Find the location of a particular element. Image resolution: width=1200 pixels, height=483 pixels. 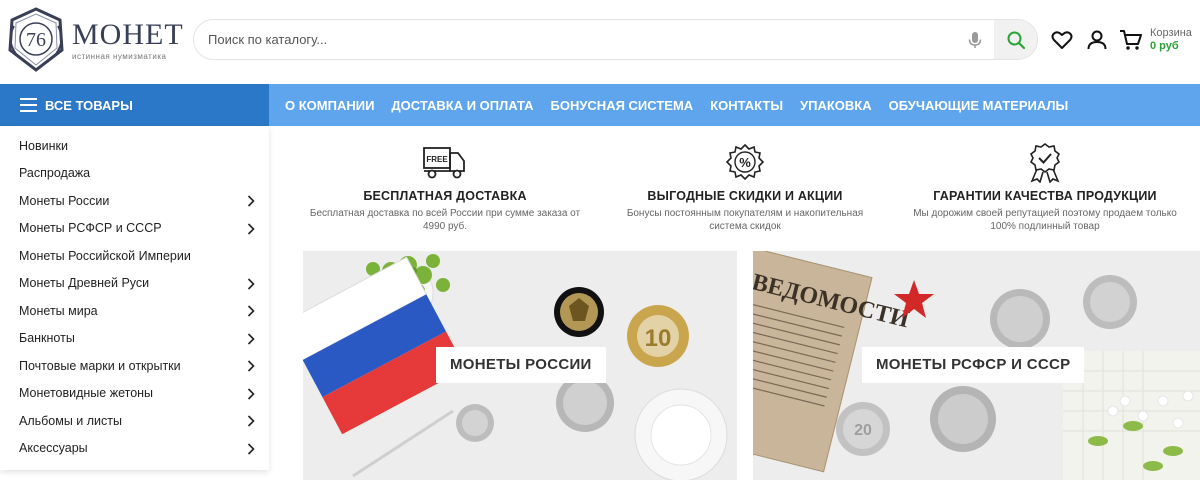

sidebar-item-label: Монетовидные жетоны is located at coordinates (86, 393).